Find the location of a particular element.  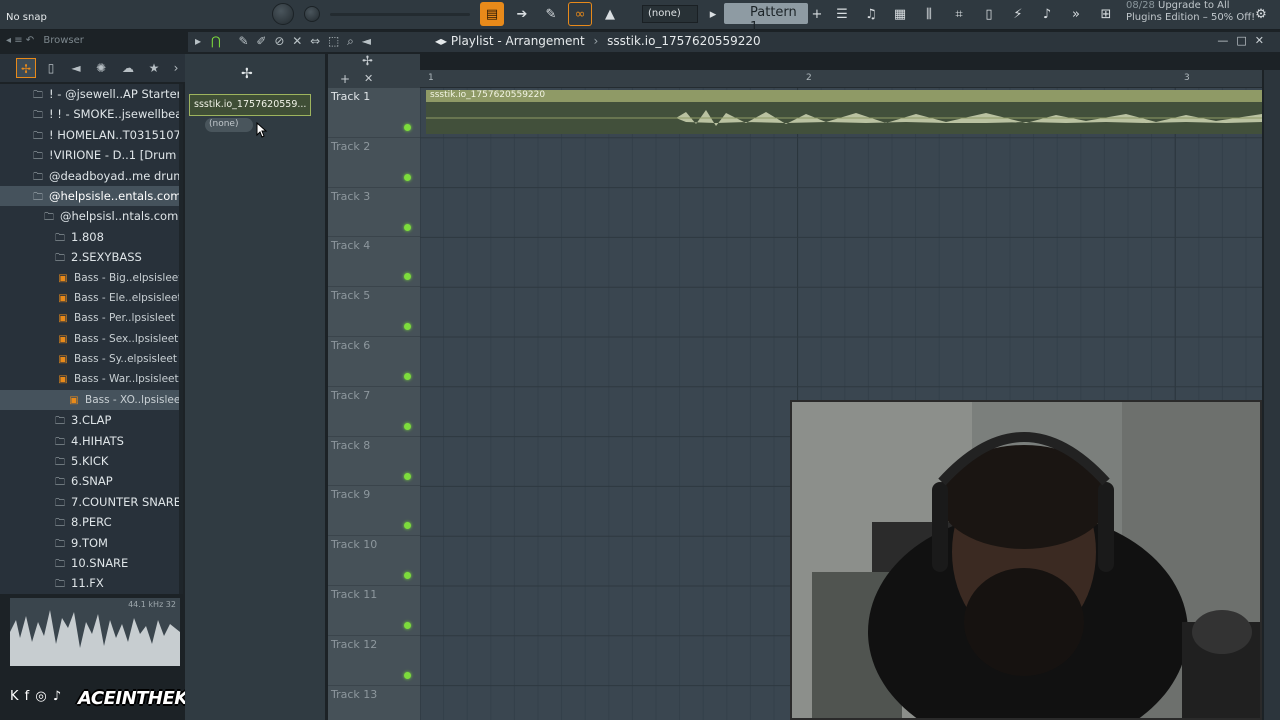

metronome-icon: ▲ is located at coordinates (610, 14).